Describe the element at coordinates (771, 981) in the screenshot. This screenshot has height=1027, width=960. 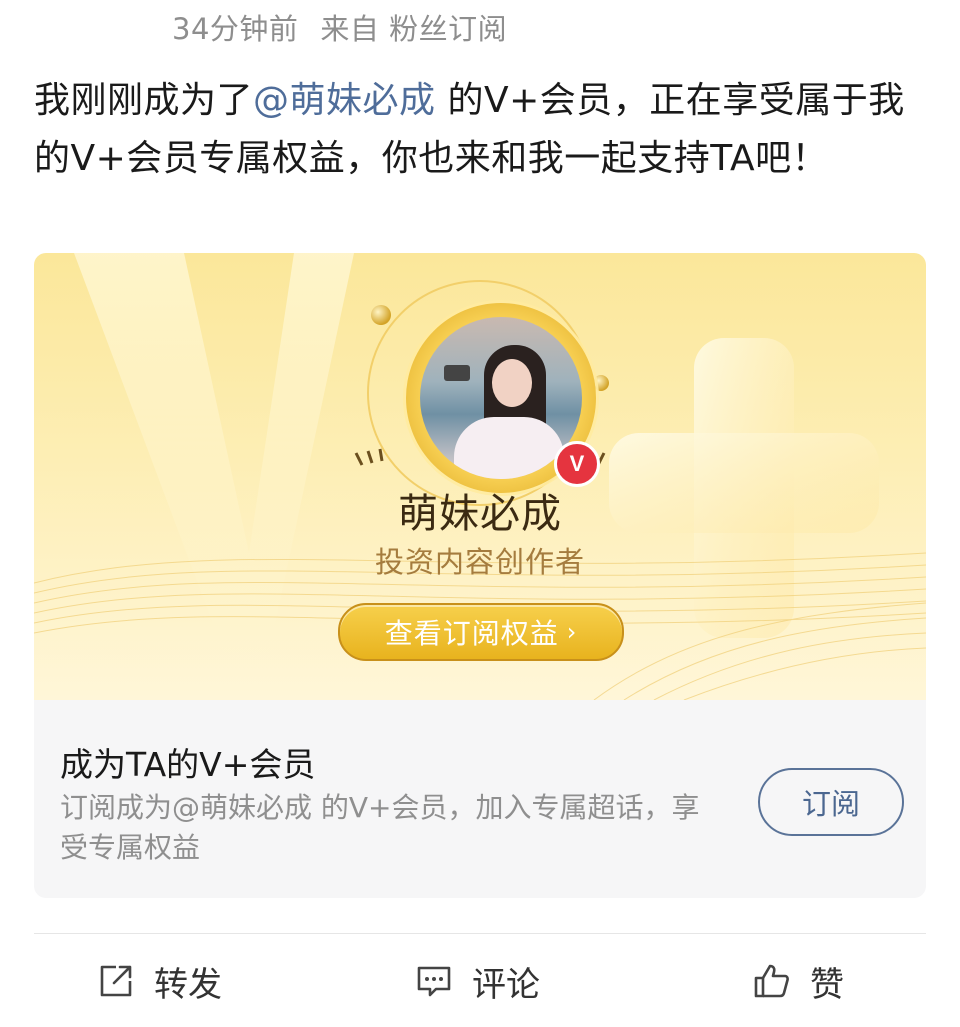
I see `thumbs-up-icon` at that location.